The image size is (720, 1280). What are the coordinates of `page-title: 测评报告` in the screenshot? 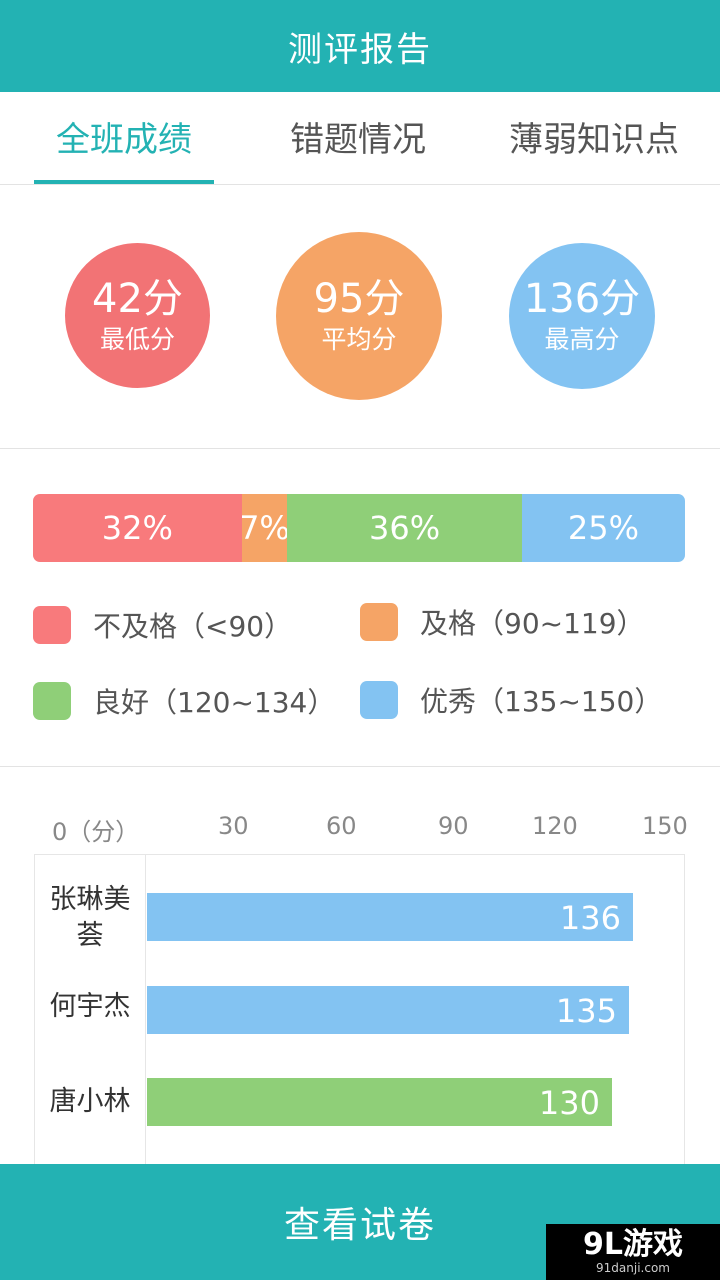 It's located at (360, 49).